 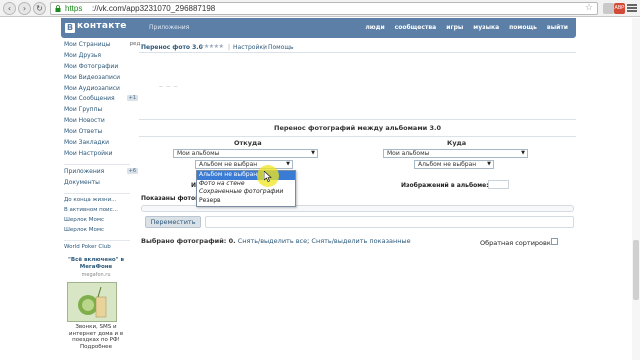 I want to click on reload-icon: ↻, so click(x=39, y=8).